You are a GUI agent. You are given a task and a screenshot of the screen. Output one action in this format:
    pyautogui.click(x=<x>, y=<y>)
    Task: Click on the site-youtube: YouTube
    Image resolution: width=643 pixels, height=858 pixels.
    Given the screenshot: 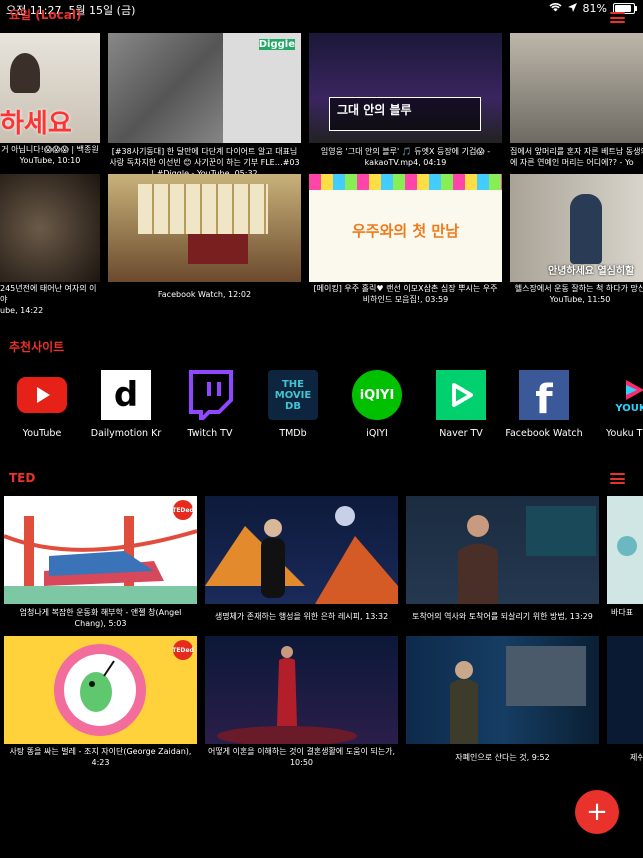 What is the action you would take?
    pyautogui.click(x=42, y=404)
    